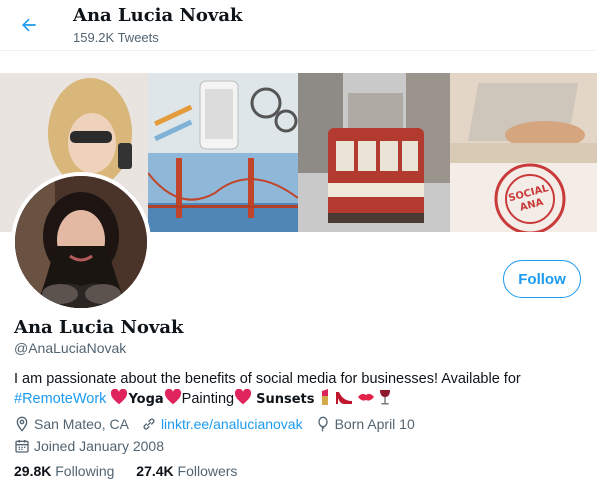 The image size is (597, 489). I want to click on balloon-icon, so click(322, 424).